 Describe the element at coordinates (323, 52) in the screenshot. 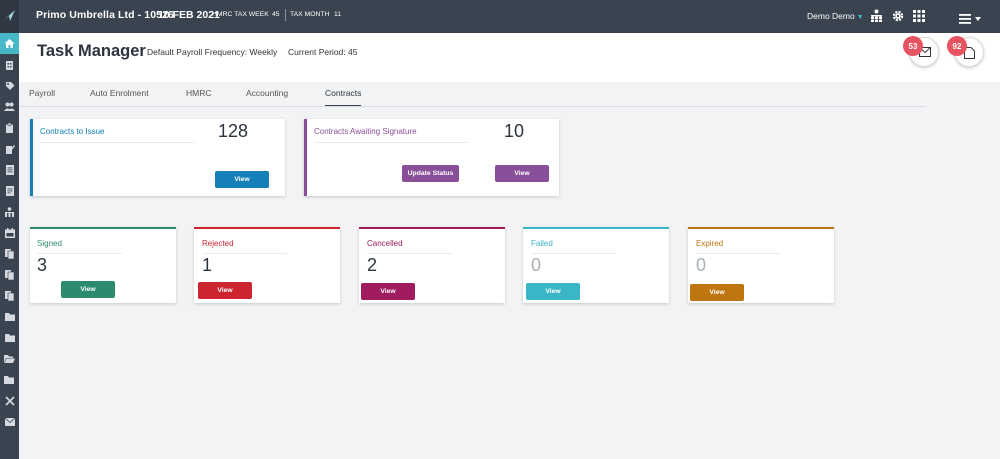

I see `current-period: Current Period: 45` at that location.